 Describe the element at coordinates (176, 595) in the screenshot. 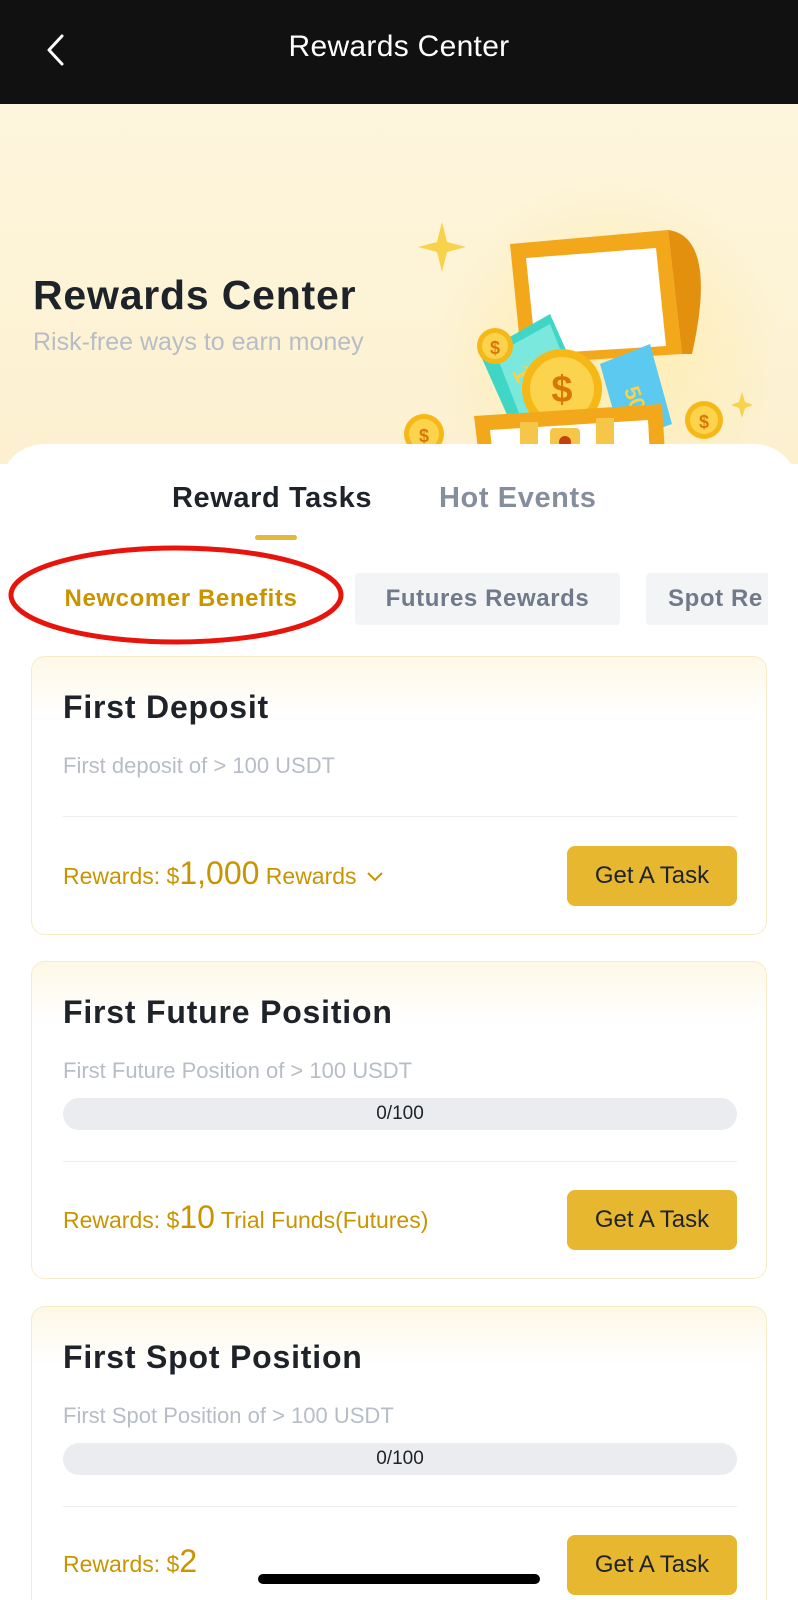

I see `annotation-circle` at that location.